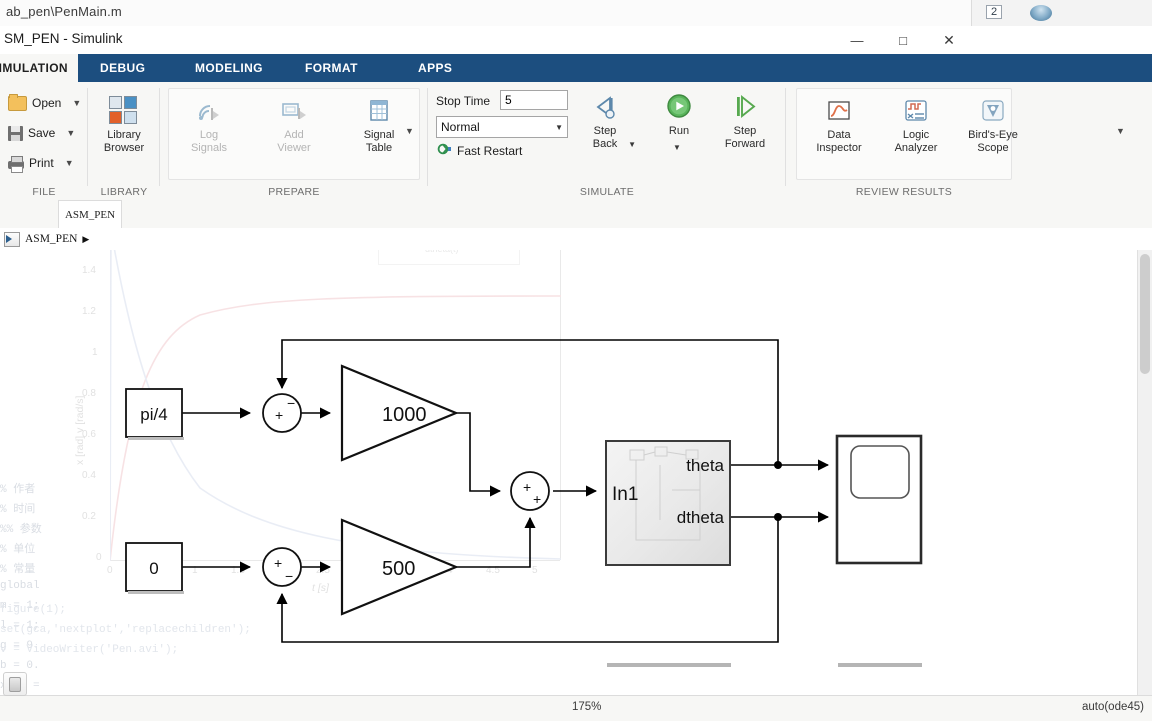 This screenshot has height=721, width=1152. Describe the element at coordinates (576, 214) in the screenshot. I see `model-tabbar` at that location.